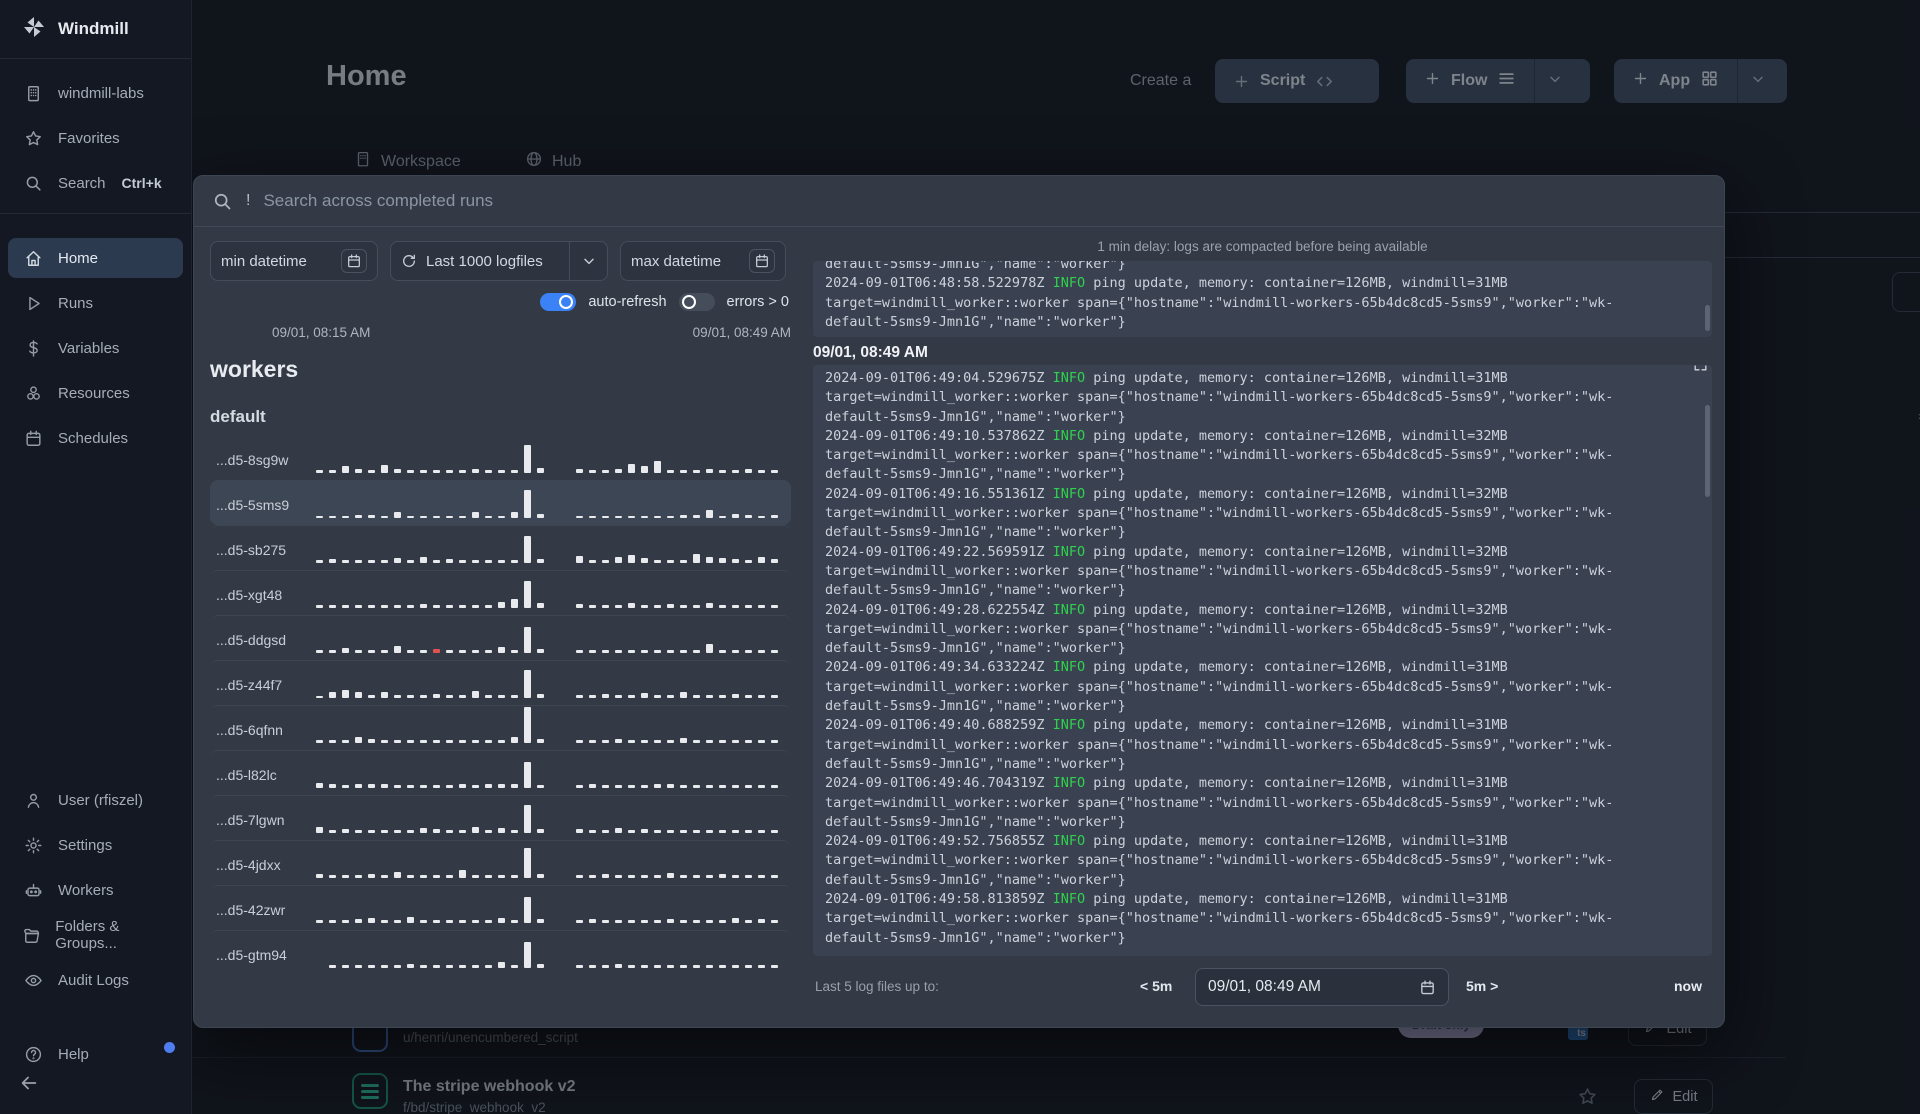  I want to click on sidebar-item-search: Search Ctrl+k, so click(95, 183).